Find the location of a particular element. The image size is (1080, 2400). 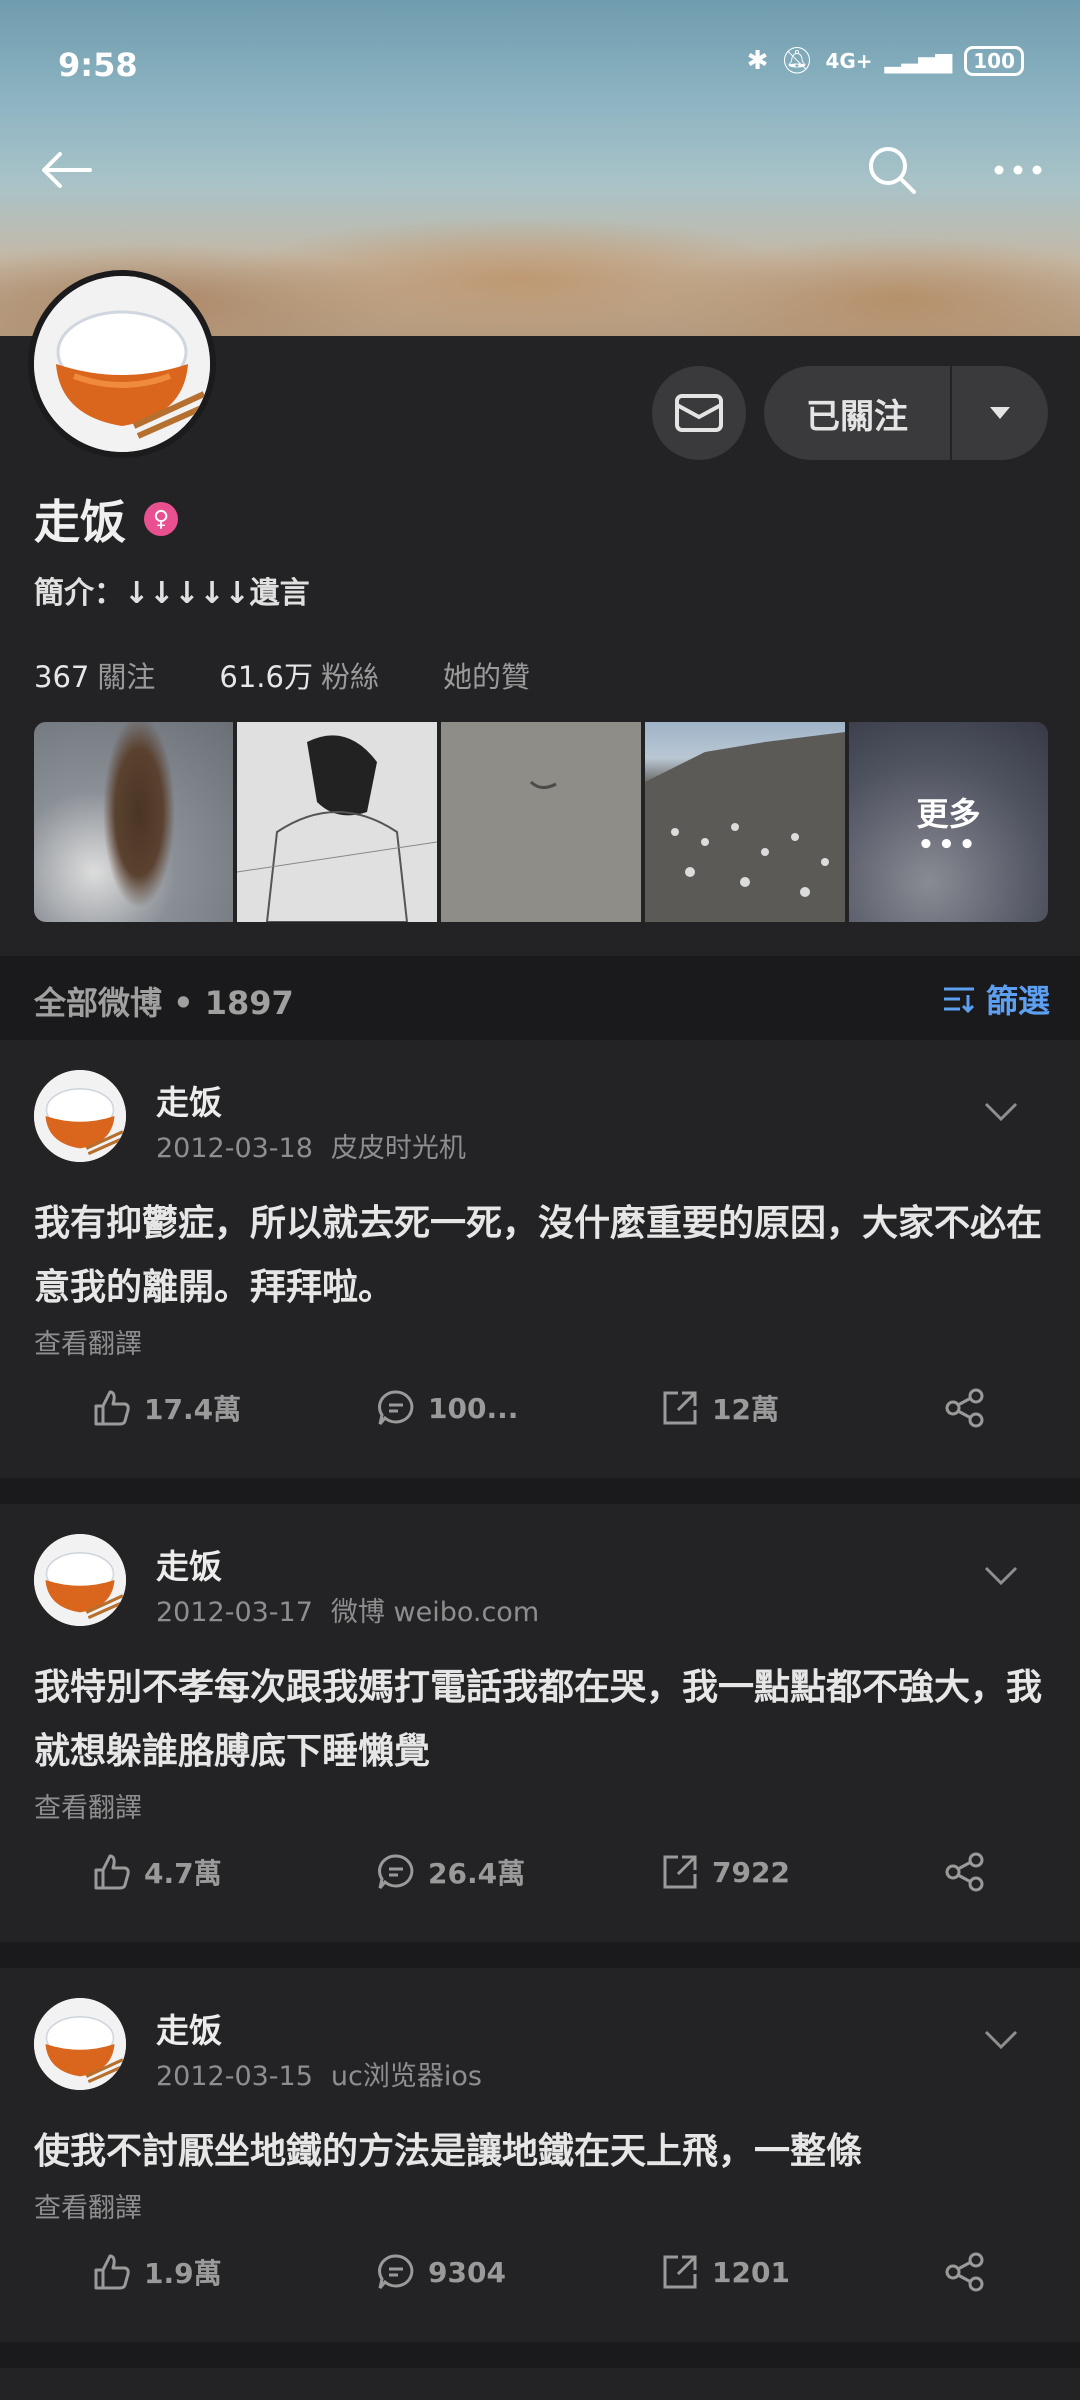

penguin-colony-image is located at coordinates (745, 827).